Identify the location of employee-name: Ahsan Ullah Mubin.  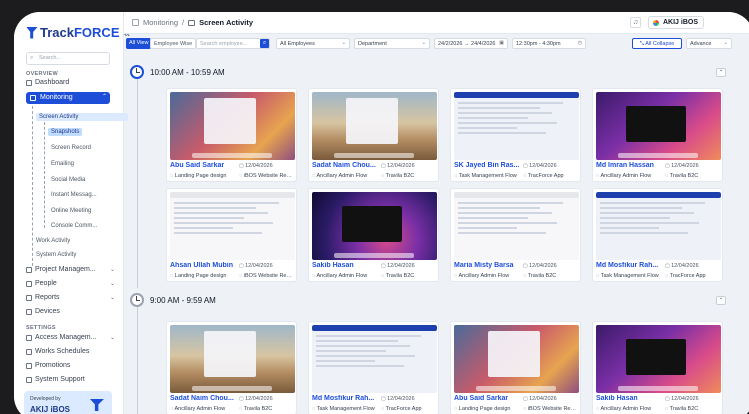
(204, 265).